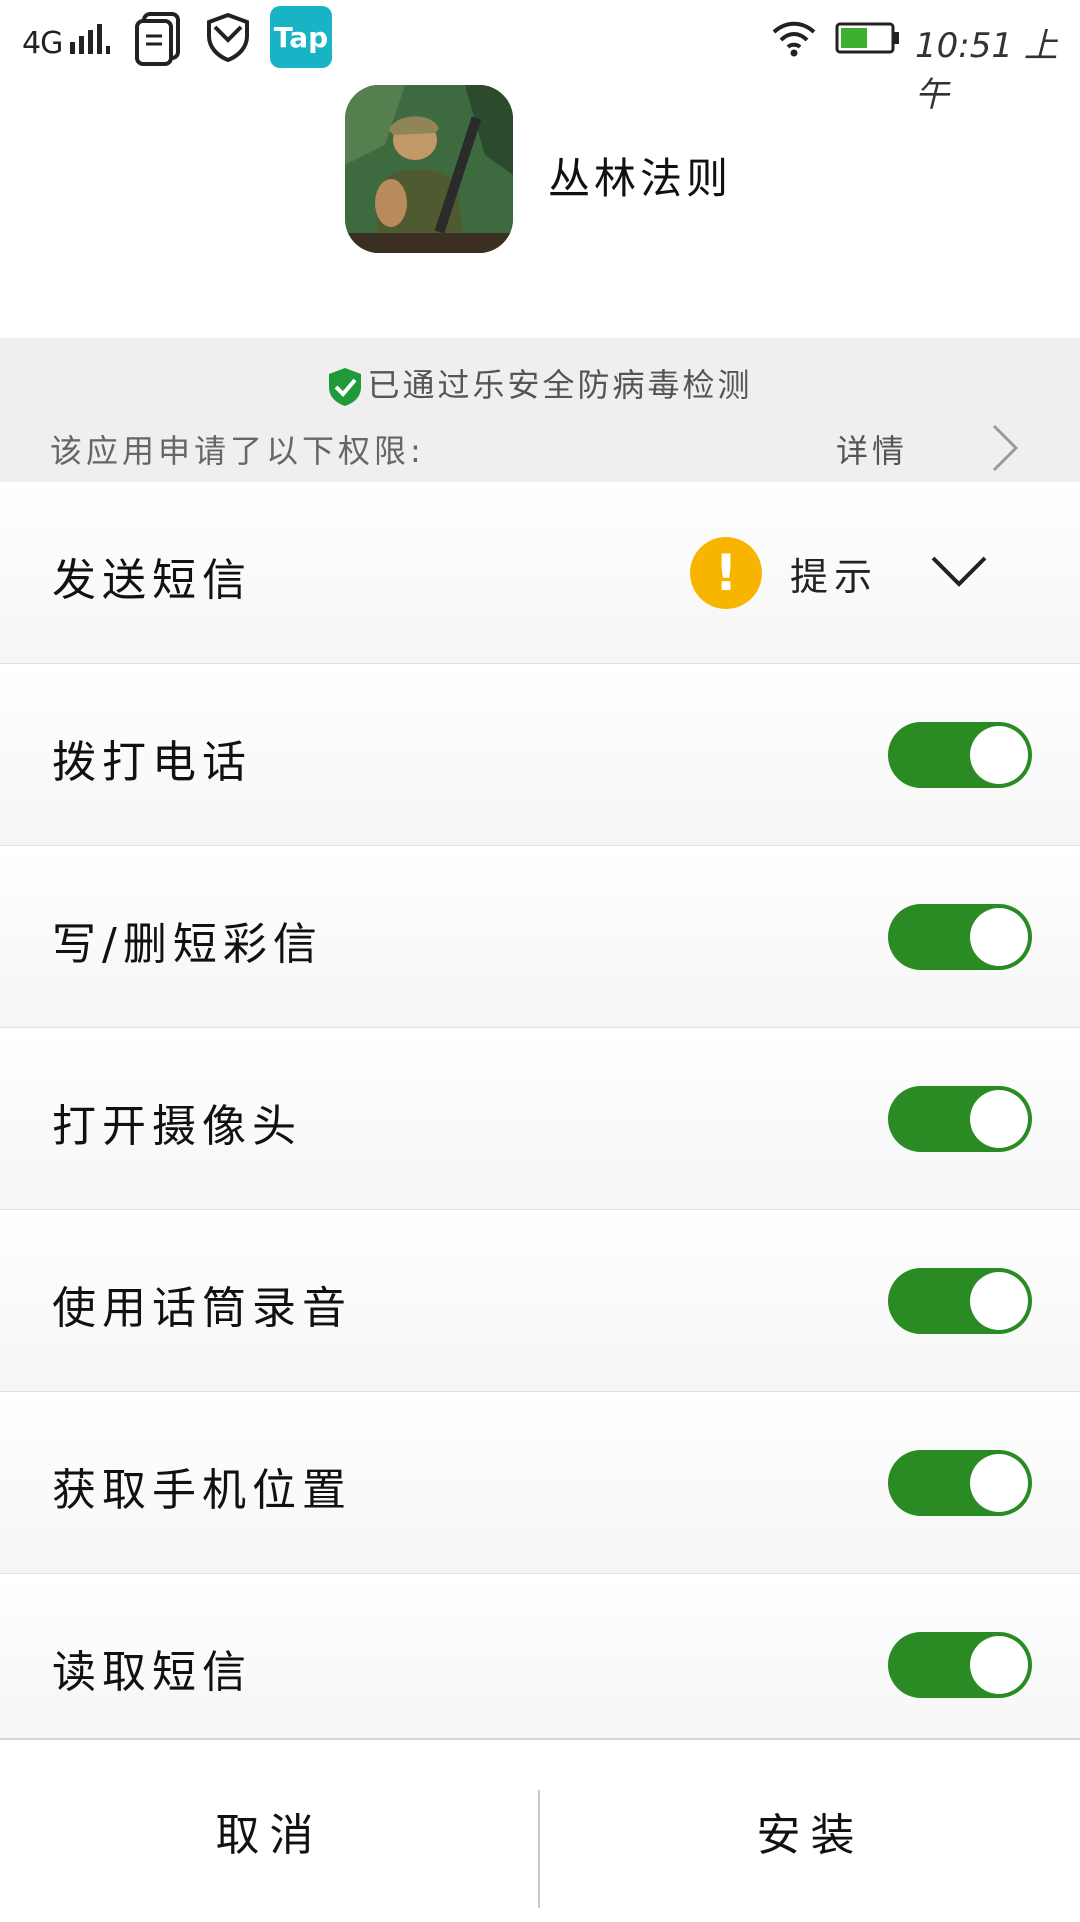  What do you see at coordinates (152, 762) in the screenshot?
I see `permission-label: 拨打电话` at bounding box center [152, 762].